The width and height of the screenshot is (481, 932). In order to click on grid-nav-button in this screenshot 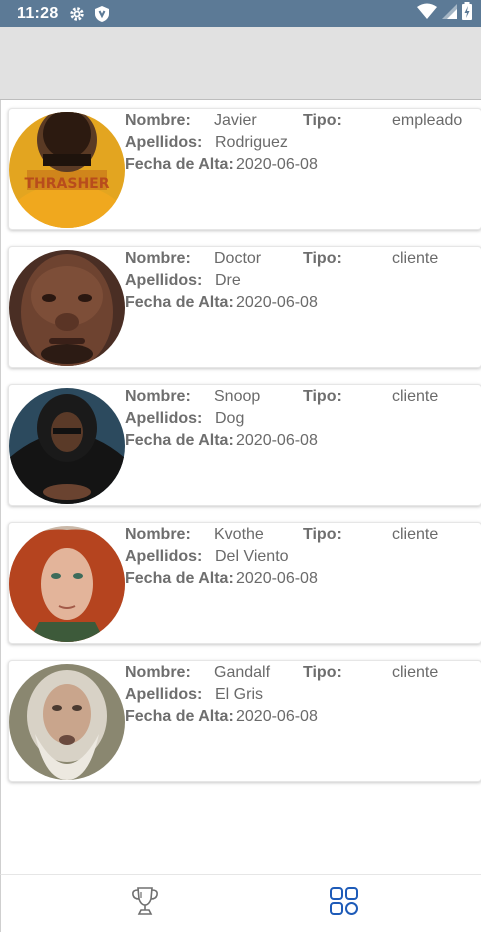, I will do `click(344, 903)`.